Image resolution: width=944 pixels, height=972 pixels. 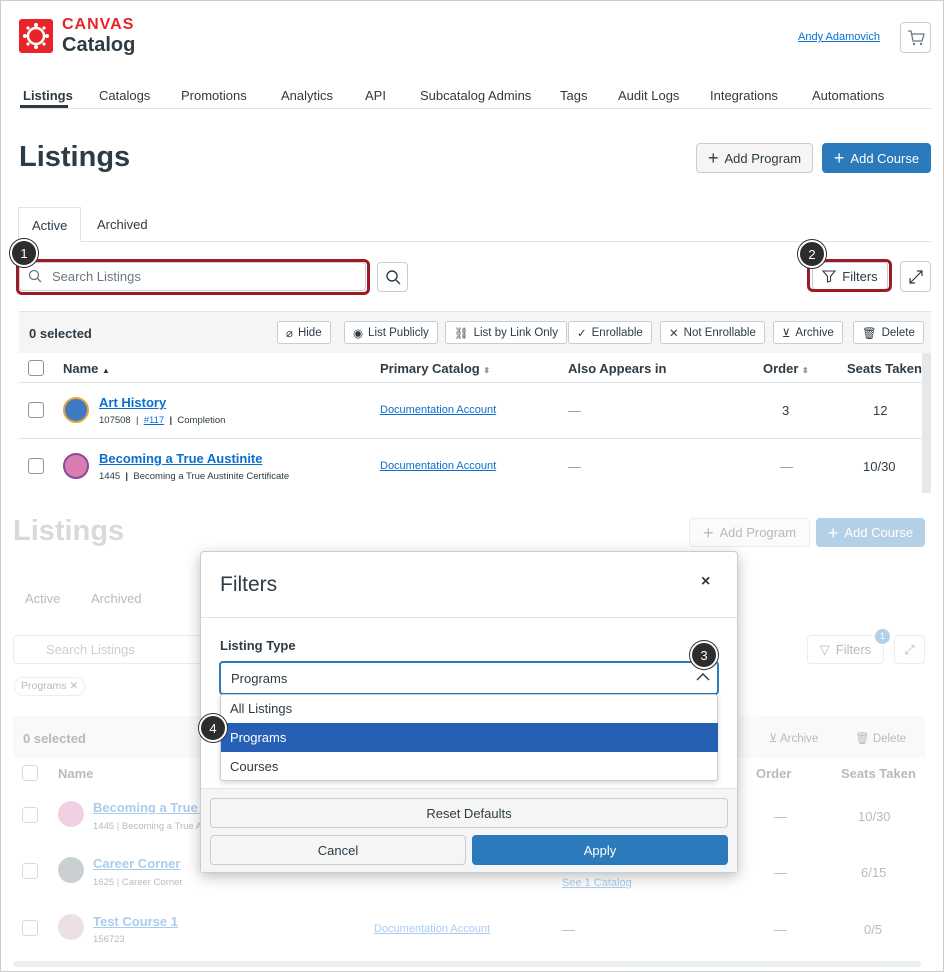 I want to click on cart-button, so click(x=915, y=37).